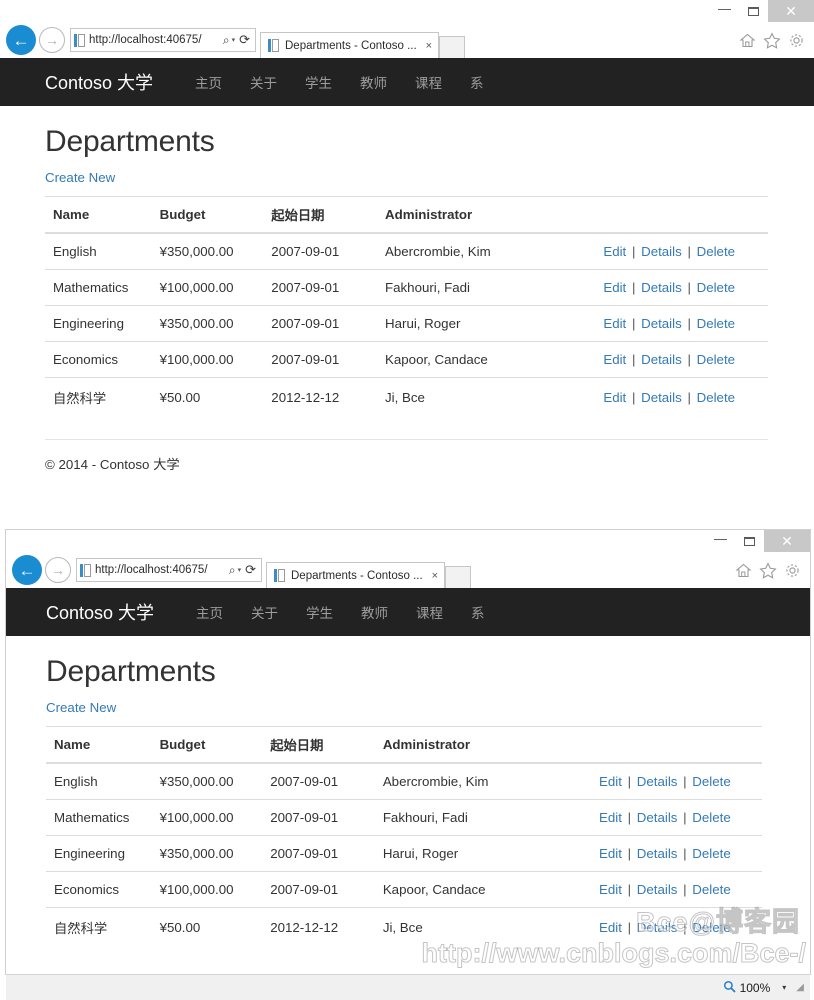 The width and height of the screenshot is (814, 1000). I want to click on sidebar-item-instructors: 教师, so click(373, 82).